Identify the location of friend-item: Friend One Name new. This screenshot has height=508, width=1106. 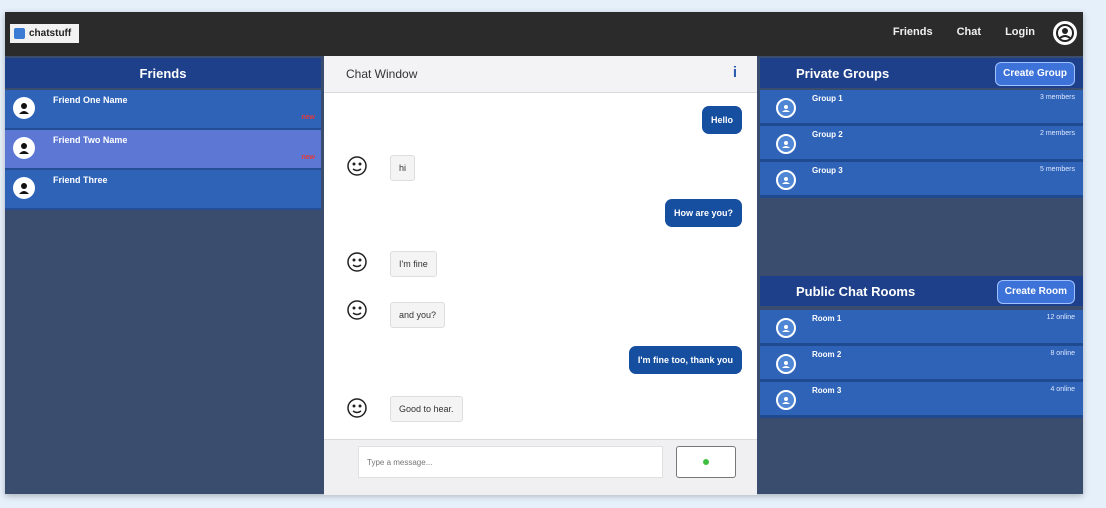
(163, 110).